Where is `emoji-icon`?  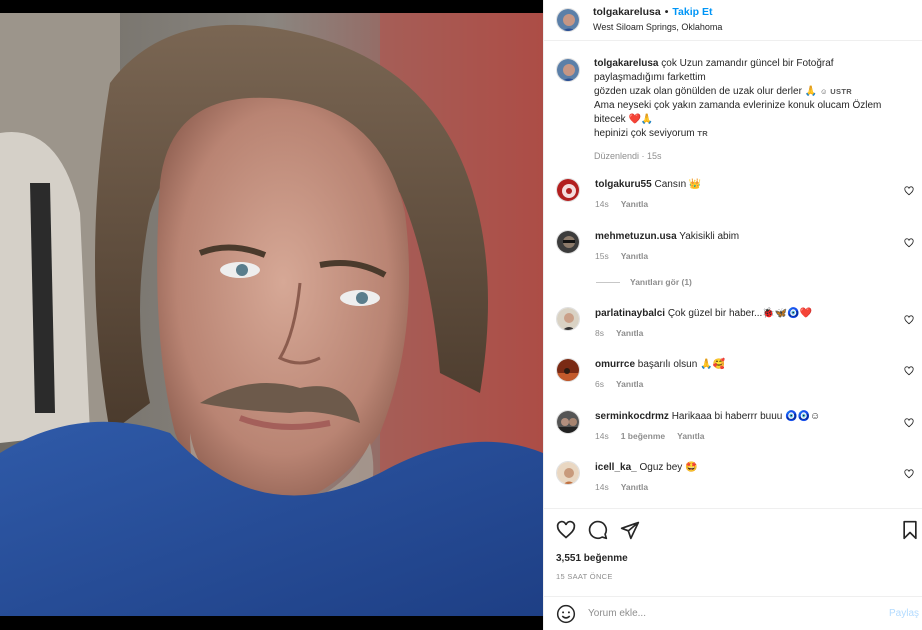
emoji-icon is located at coordinates (566, 614).